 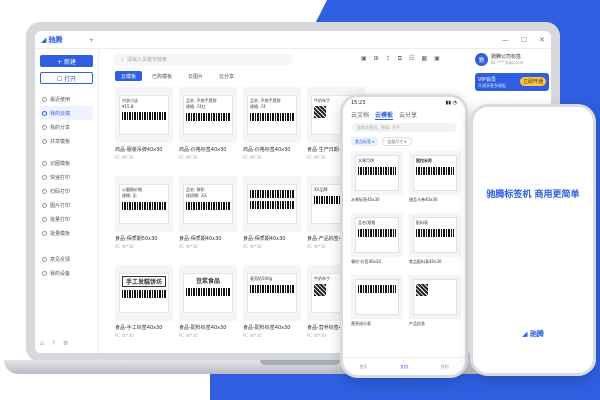 I want to click on template-name: 食品-保质期50x30, so click(x=136, y=239).